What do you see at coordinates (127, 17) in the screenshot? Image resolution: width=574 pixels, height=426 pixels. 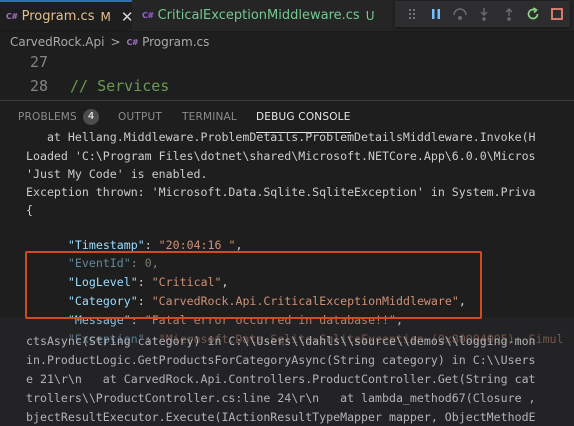 I see `close-icon: ✕` at bounding box center [127, 17].